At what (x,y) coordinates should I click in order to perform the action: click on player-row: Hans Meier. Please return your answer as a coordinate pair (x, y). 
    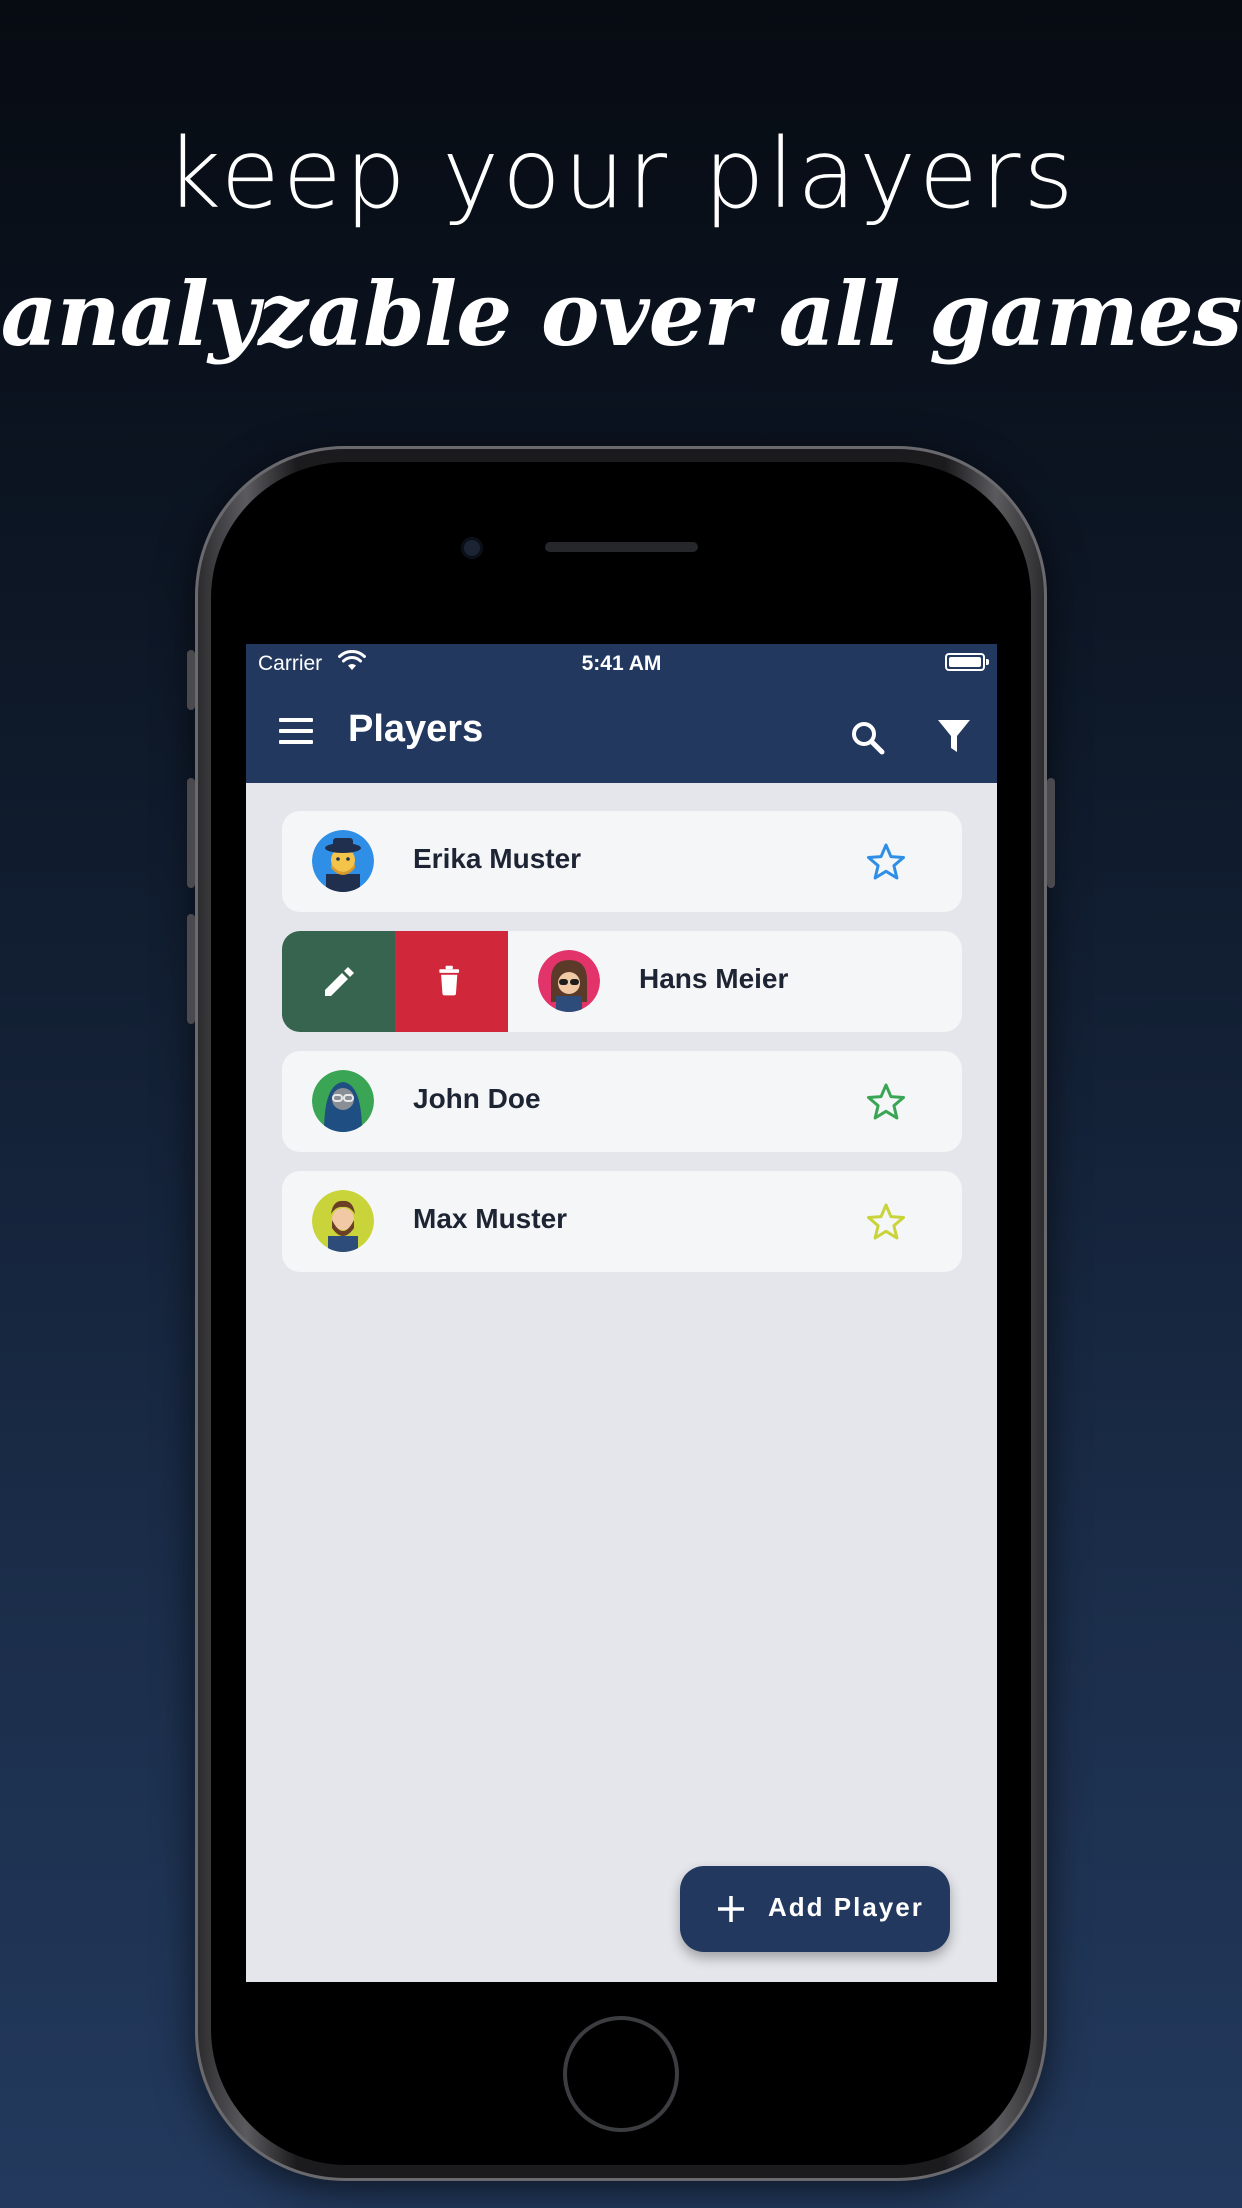
    Looking at the image, I should click on (622, 981).